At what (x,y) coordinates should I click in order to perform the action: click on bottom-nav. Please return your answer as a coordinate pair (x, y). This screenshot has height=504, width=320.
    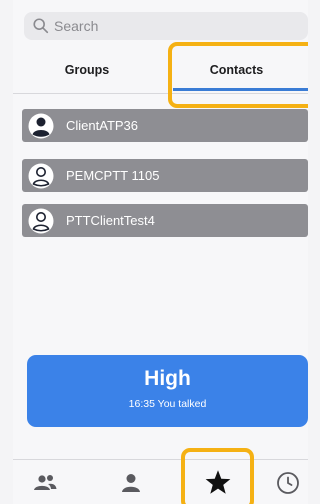
    Looking at the image, I should click on (160, 481).